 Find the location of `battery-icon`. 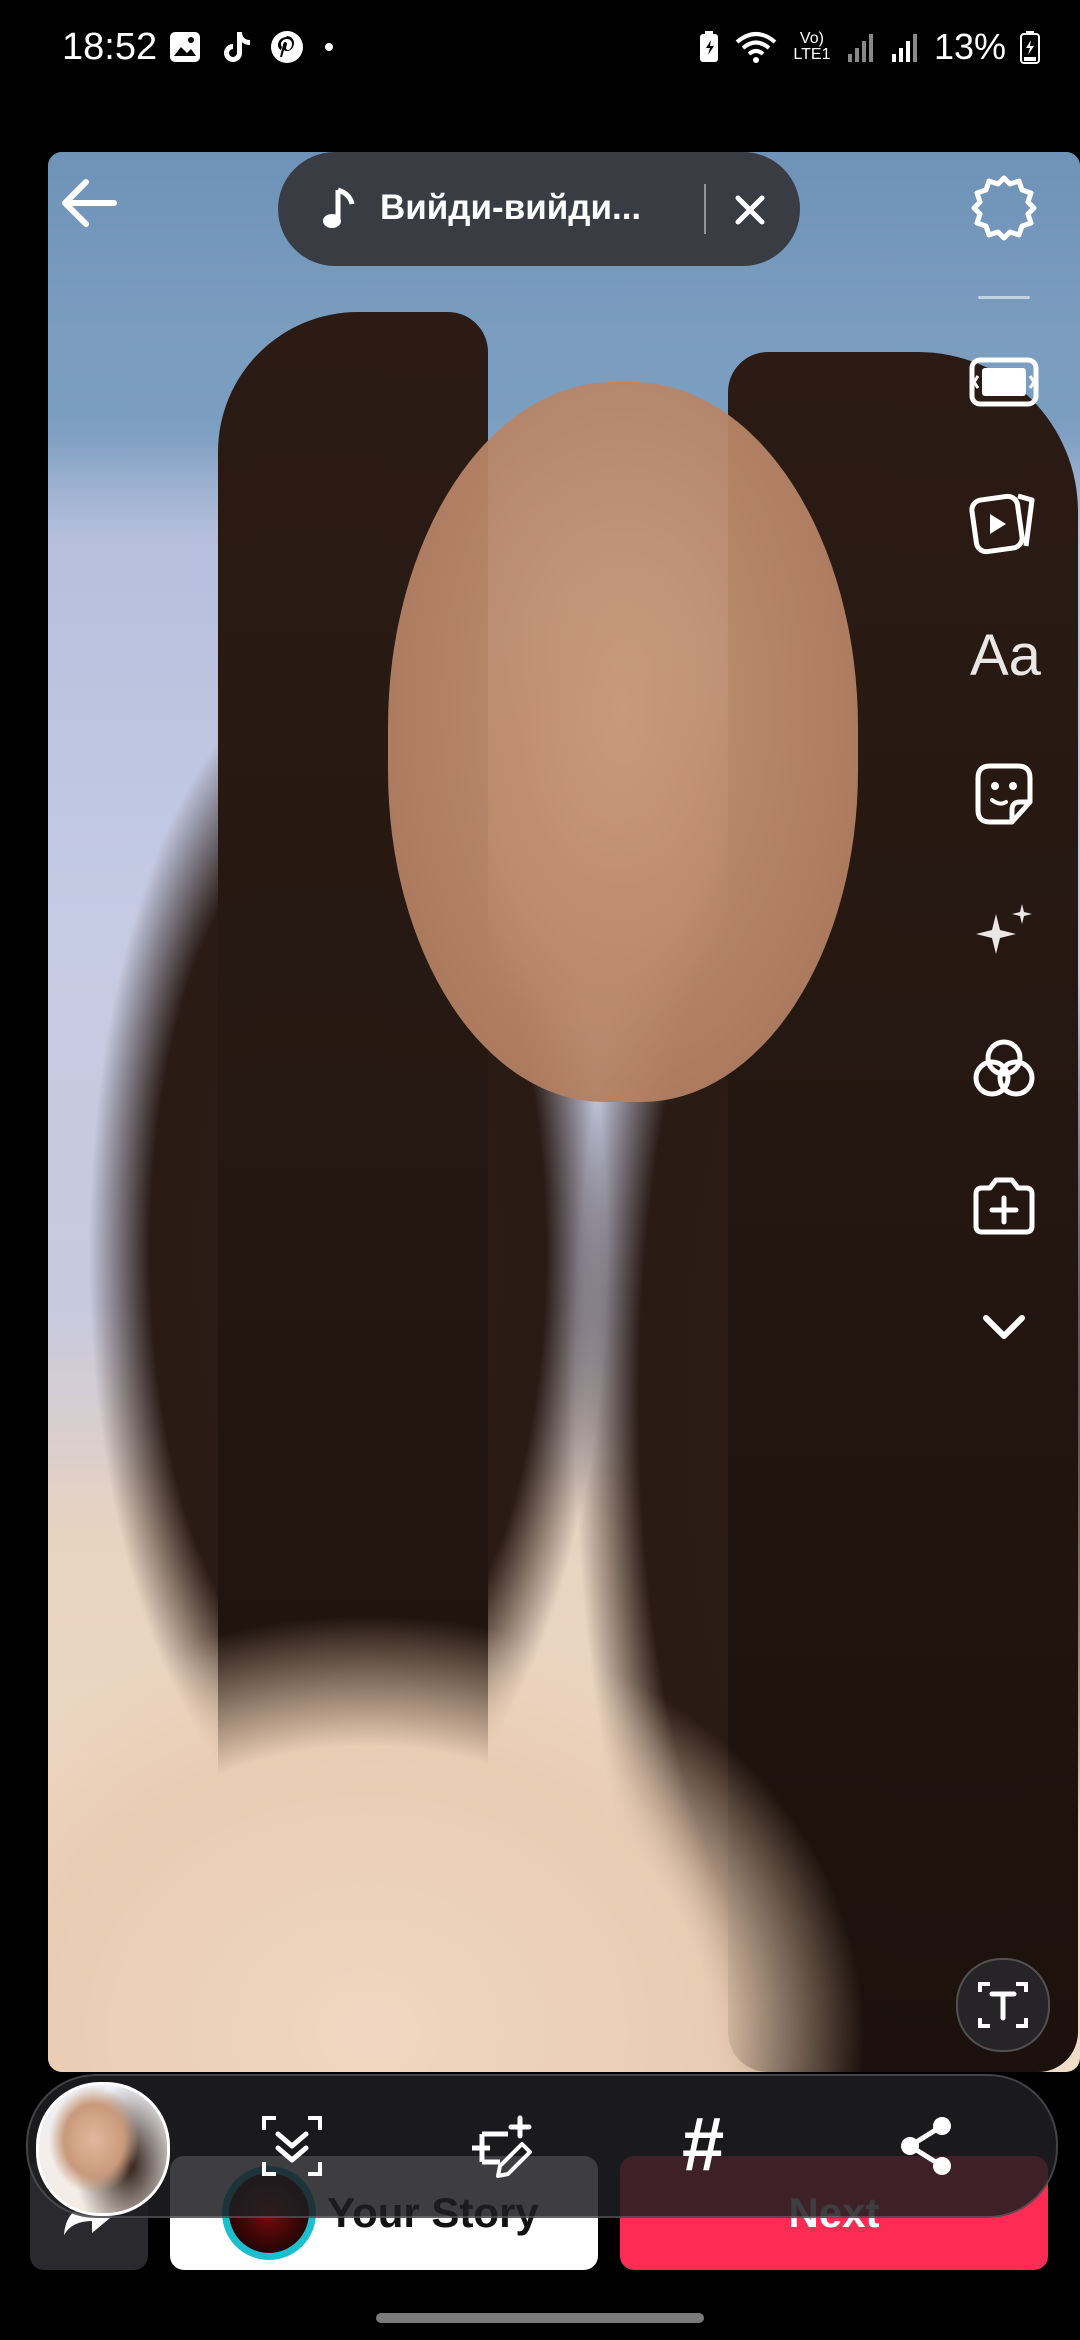

battery-icon is located at coordinates (1030, 47).